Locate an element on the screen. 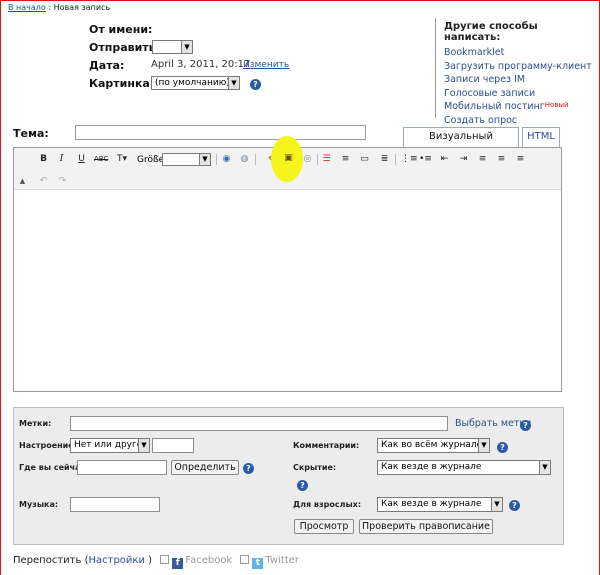  redo-icon: ↷ is located at coordinates (62, 181).